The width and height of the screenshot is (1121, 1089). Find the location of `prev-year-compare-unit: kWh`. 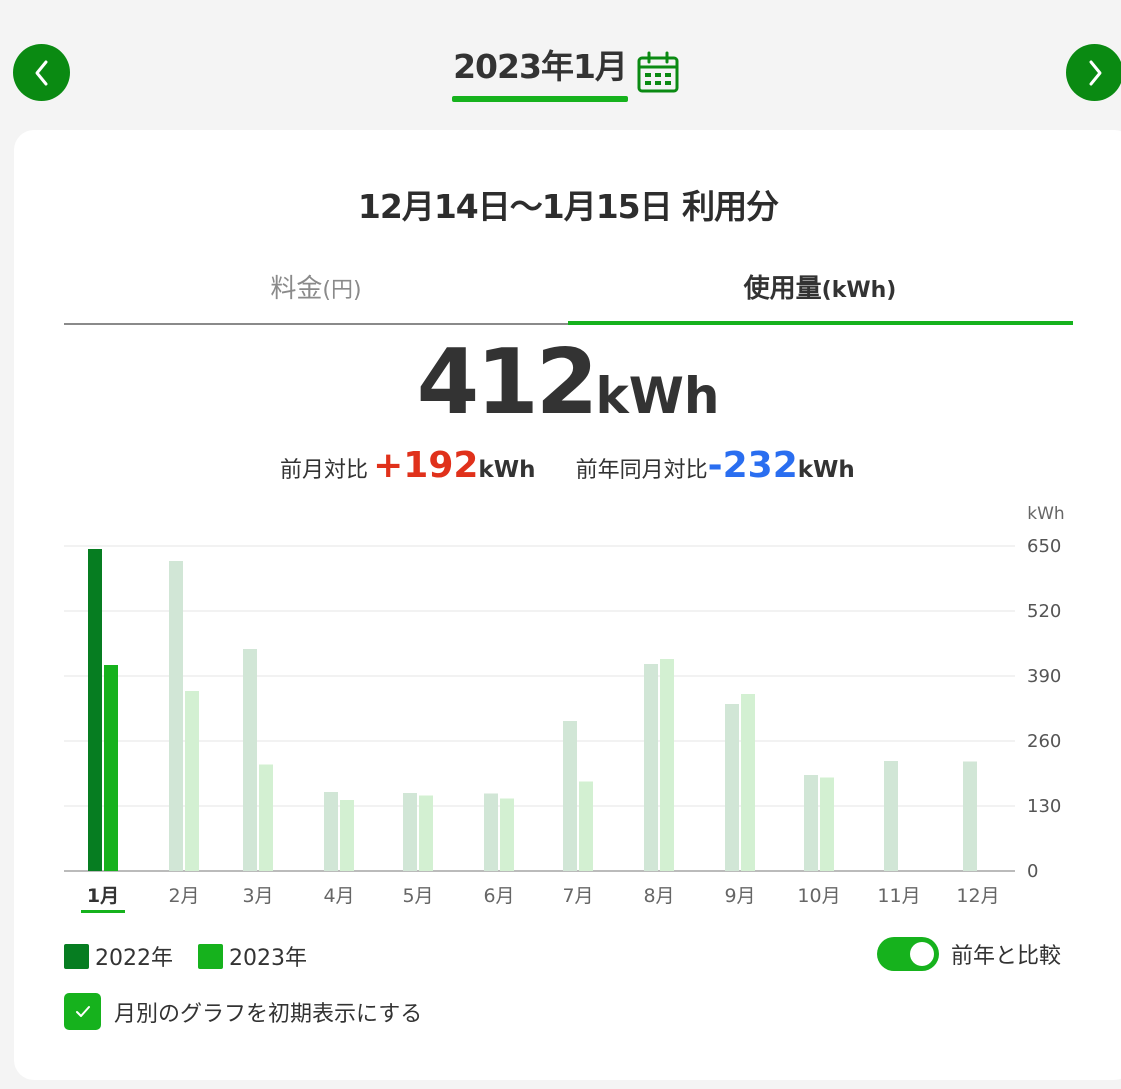

prev-year-compare-unit: kWh is located at coordinates (826, 470).